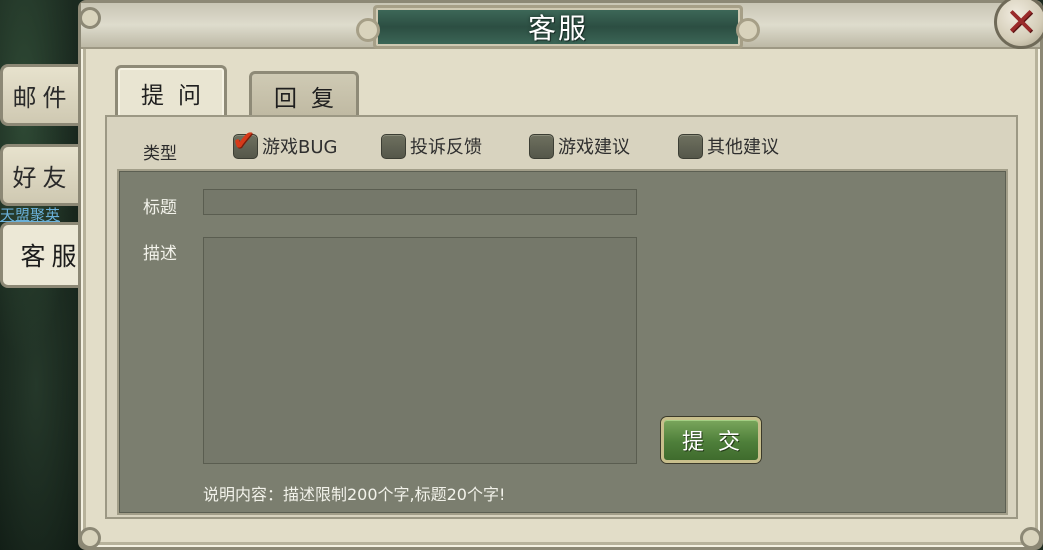 This screenshot has height=550, width=1043. What do you see at coordinates (160, 254) in the screenshot?
I see `description-label: 描述` at bounding box center [160, 254].